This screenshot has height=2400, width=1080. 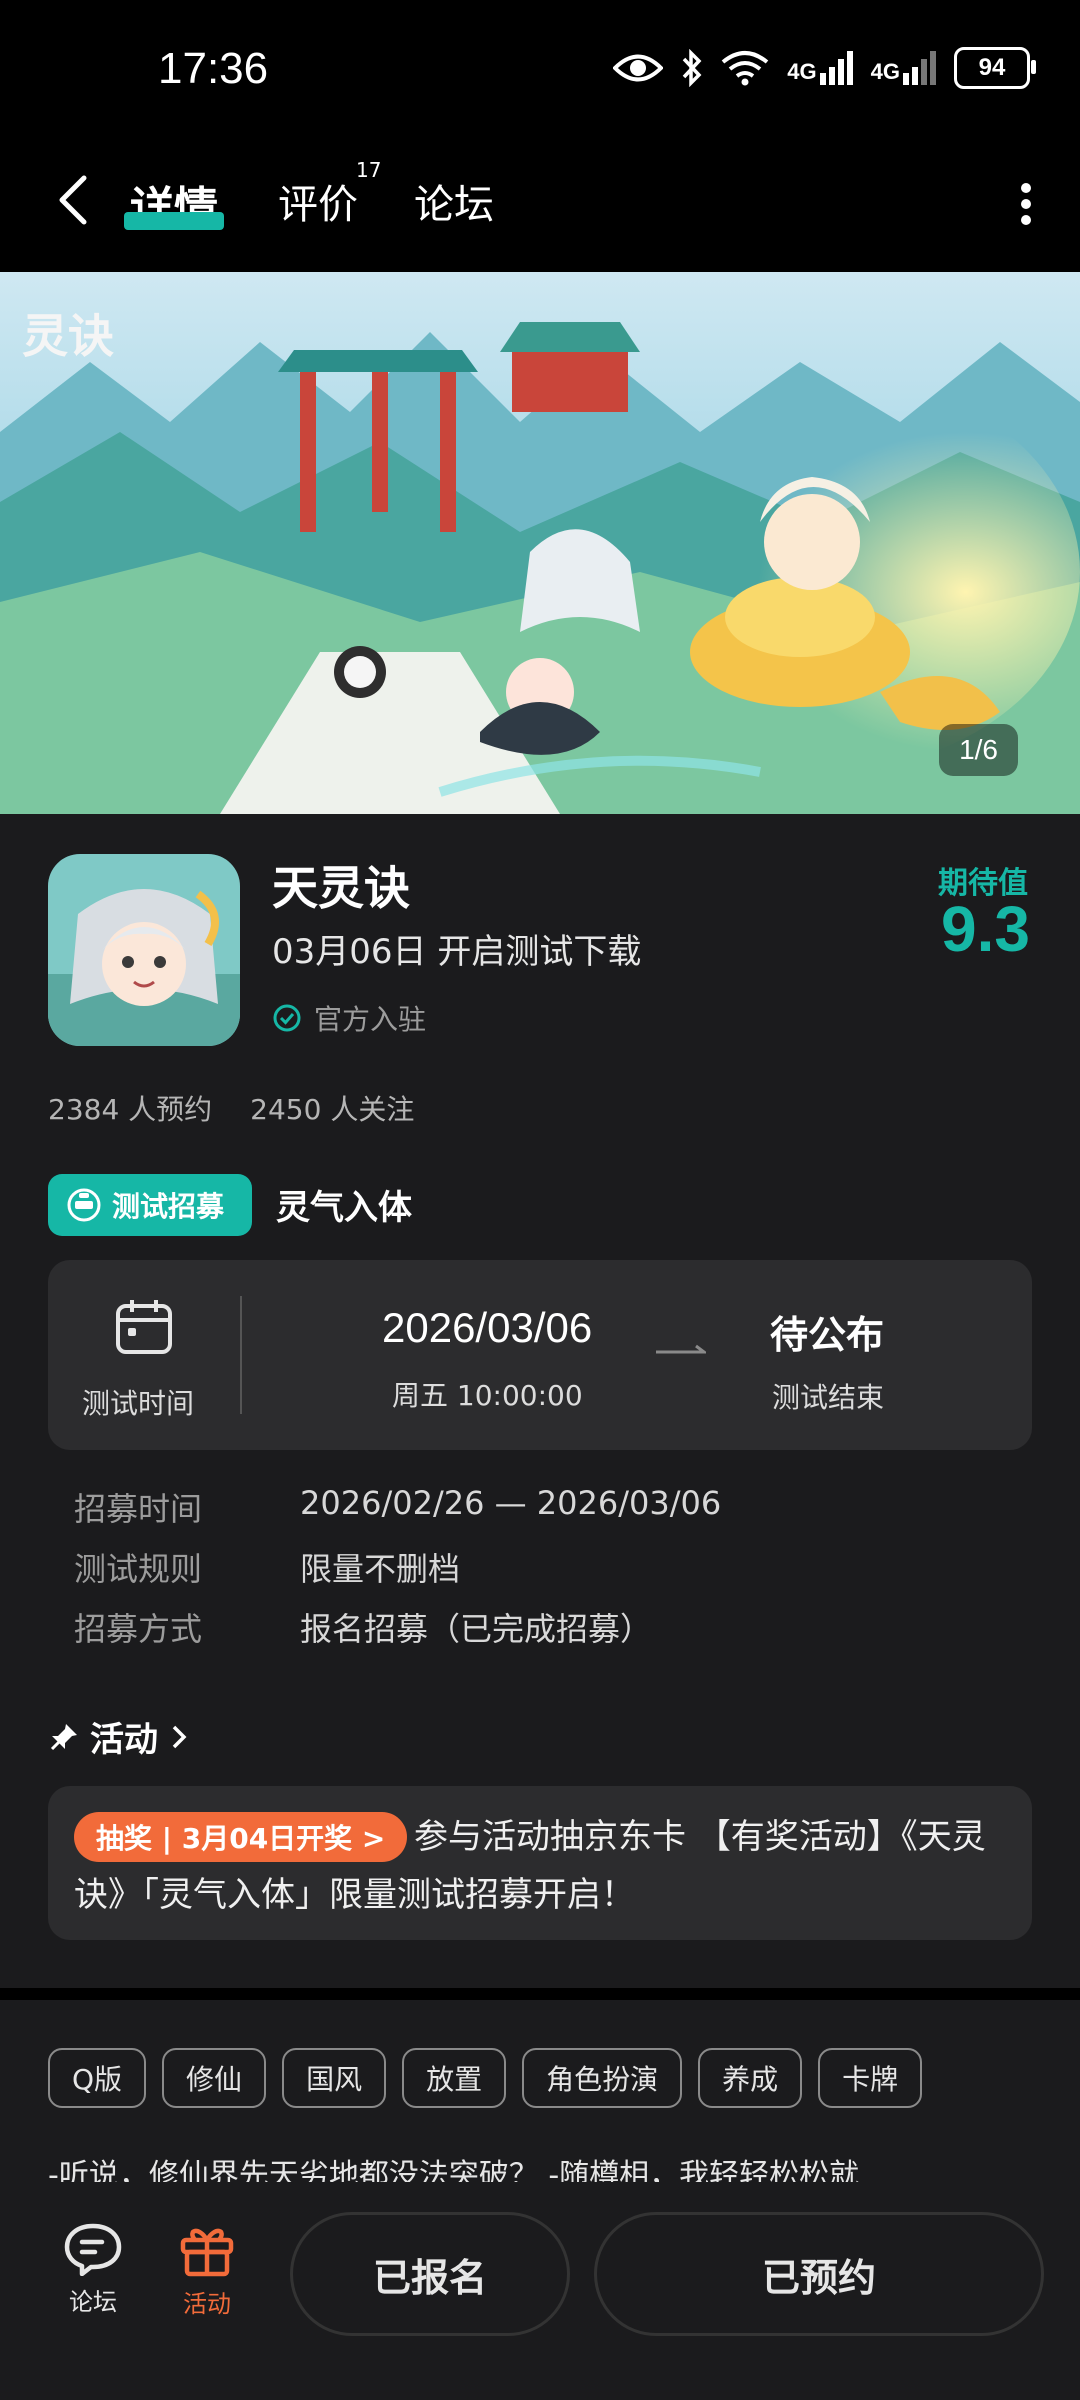 What do you see at coordinates (174, 221) in the screenshot?
I see `active-tab-indicator` at bounding box center [174, 221].